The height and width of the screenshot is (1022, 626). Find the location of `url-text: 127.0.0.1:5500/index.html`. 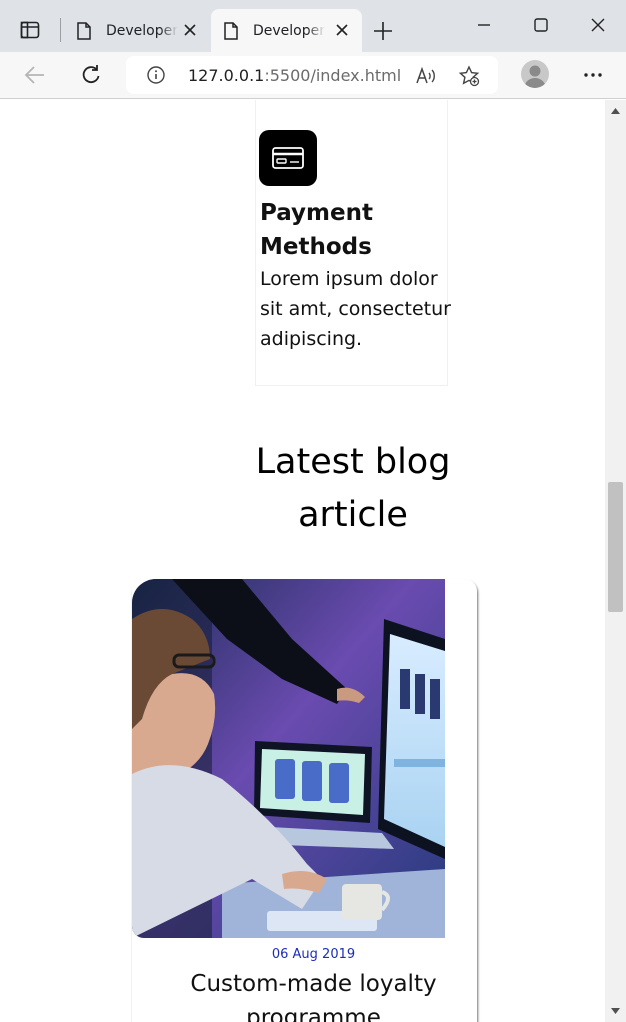

url-text: 127.0.0.1:5500/index.html is located at coordinates (294, 75).